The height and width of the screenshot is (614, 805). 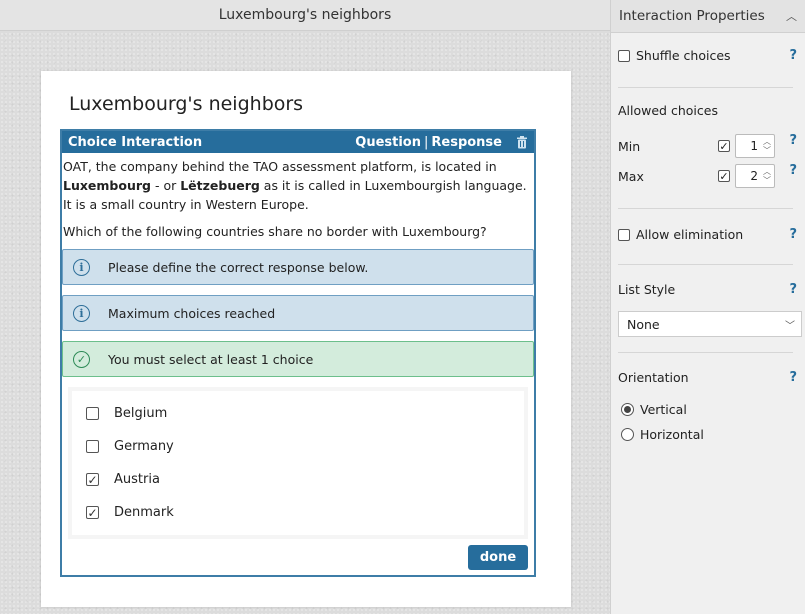 I want to click on choice-label: Denmark, so click(x=144, y=512).